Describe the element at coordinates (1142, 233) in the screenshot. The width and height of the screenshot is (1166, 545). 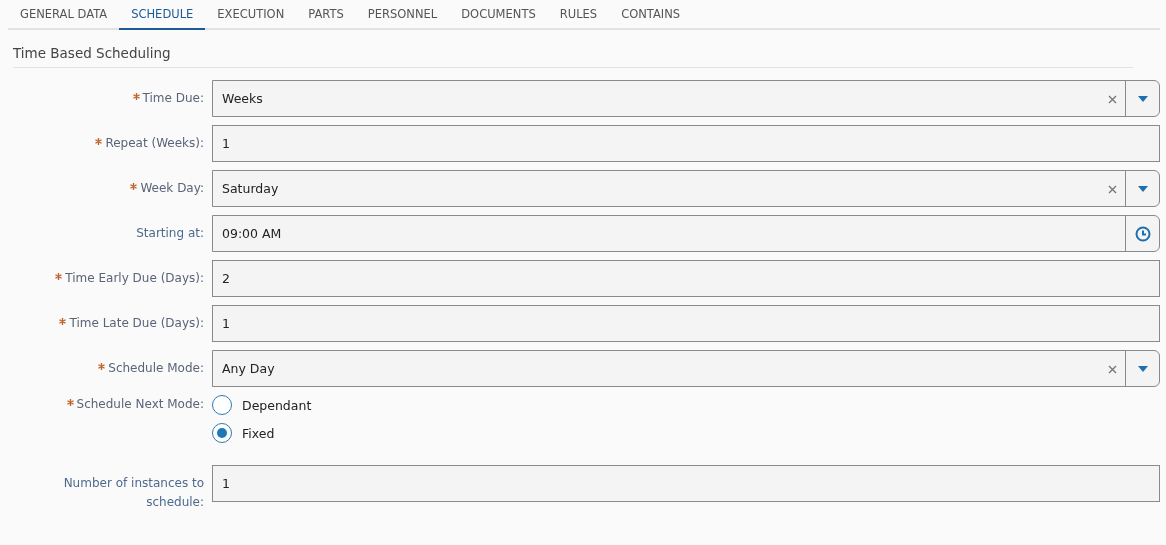
I see `clock-icon` at that location.